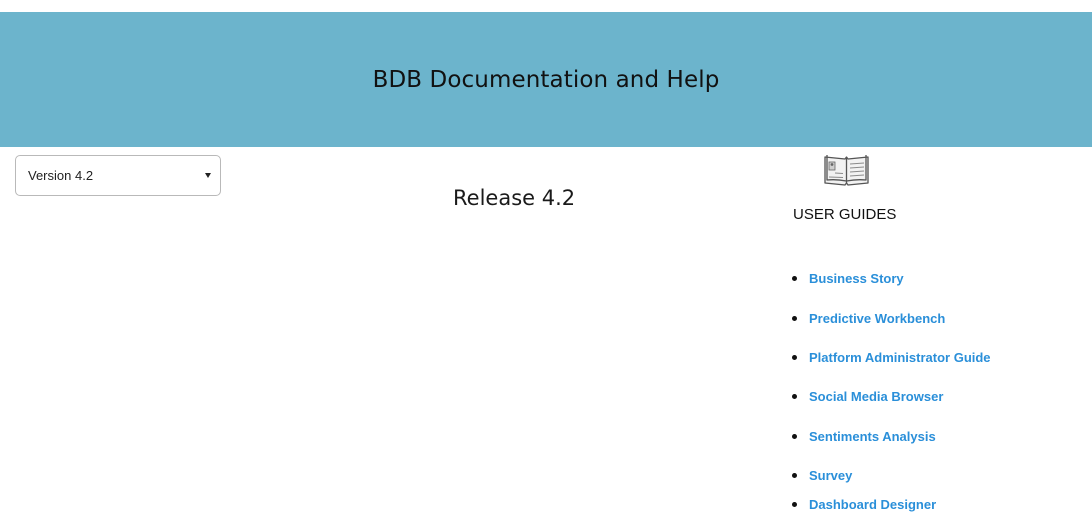  What do you see at coordinates (830, 475) in the screenshot?
I see `survey-link: Survey` at bounding box center [830, 475].